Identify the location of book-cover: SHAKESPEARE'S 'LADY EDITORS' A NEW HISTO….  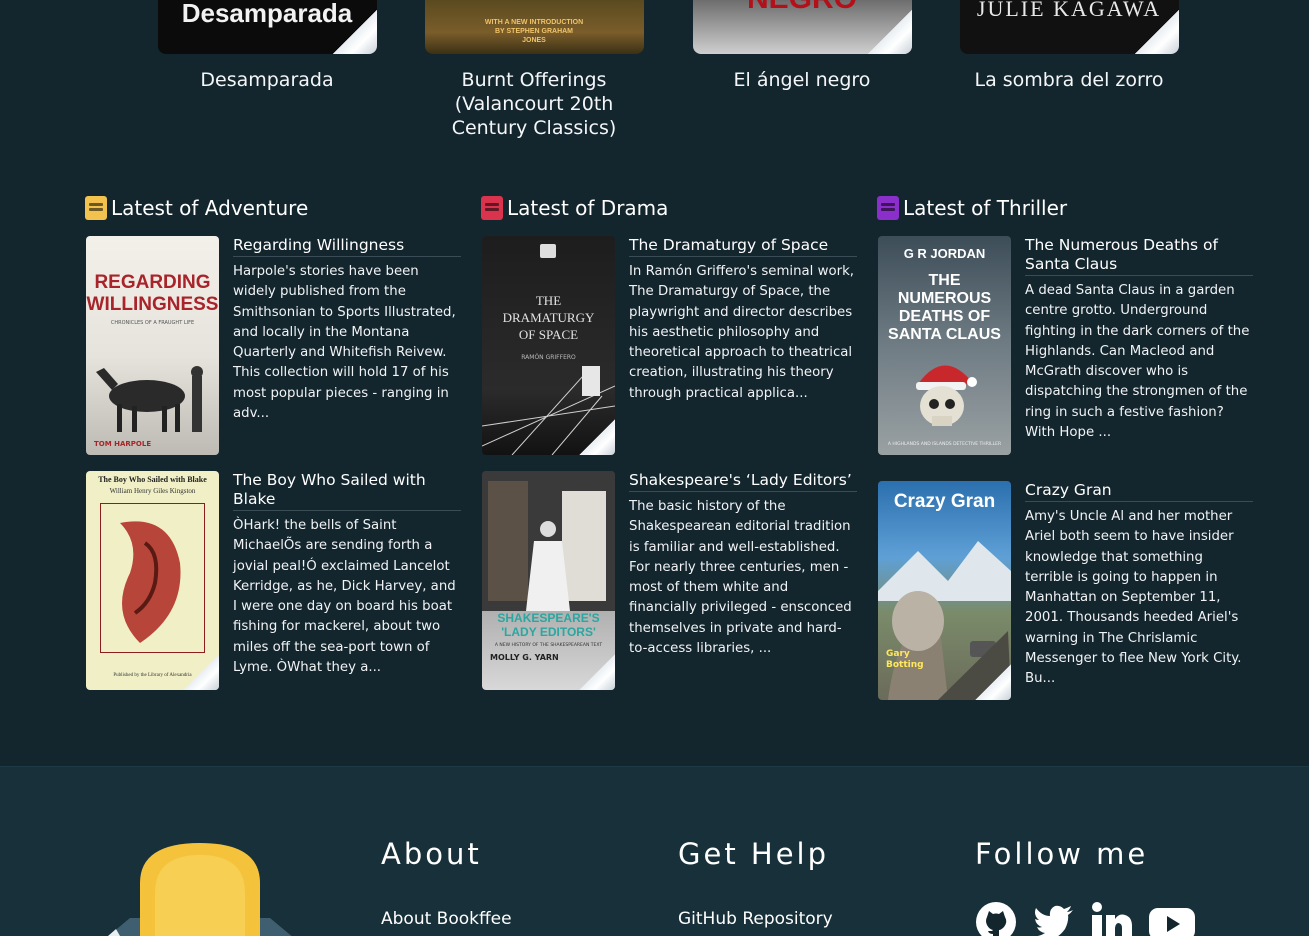
(548, 580).